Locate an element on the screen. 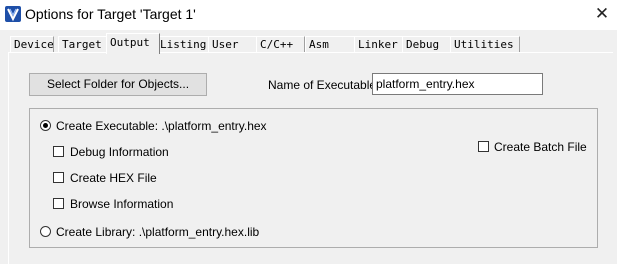 Image resolution: width=617 pixels, height=264 pixels. tab-utilities: Utilities is located at coordinates (485, 44).